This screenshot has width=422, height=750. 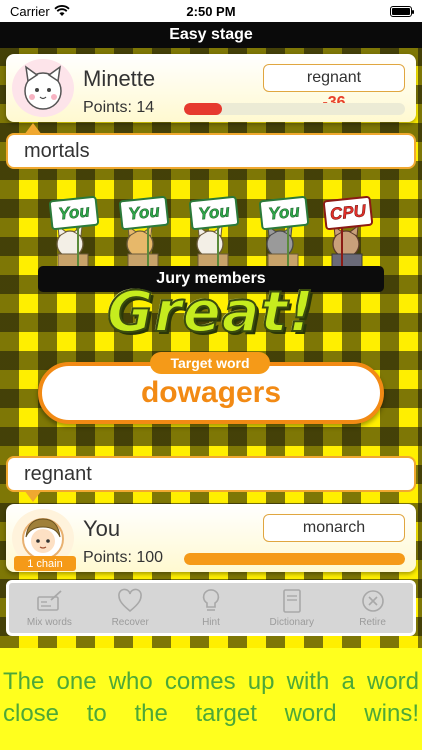 I want to click on action-toolbar: Mix words Recover Hint Dictionary Retire, so click(x=211, y=608).